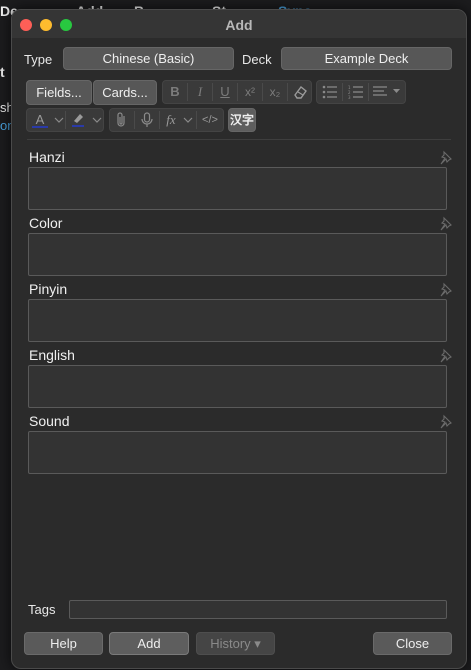 This screenshot has width=471, height=670. Describe the element at coordinates (38, 59) in the screenshot. I see `type-label: Type` at that location.